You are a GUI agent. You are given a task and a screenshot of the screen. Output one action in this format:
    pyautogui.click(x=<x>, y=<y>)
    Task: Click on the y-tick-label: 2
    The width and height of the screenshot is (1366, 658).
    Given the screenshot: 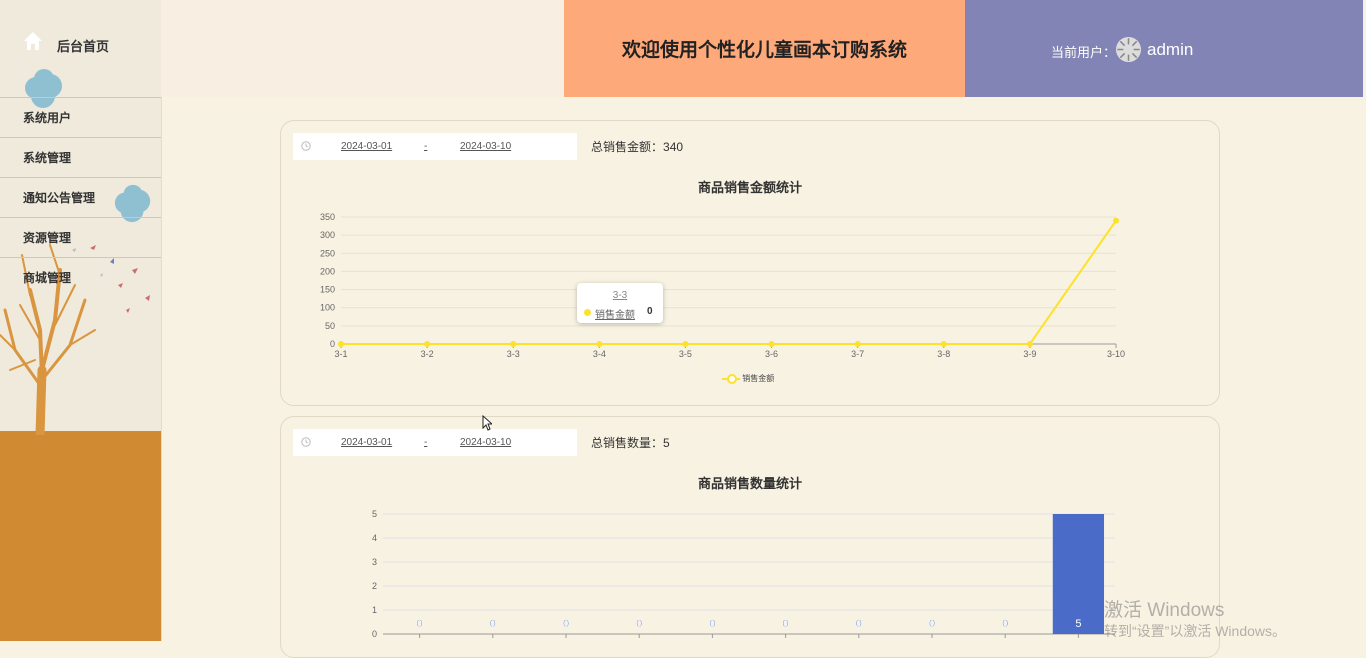 What is the action you would take?
    pyautogui.click(x=374, y=586)
    